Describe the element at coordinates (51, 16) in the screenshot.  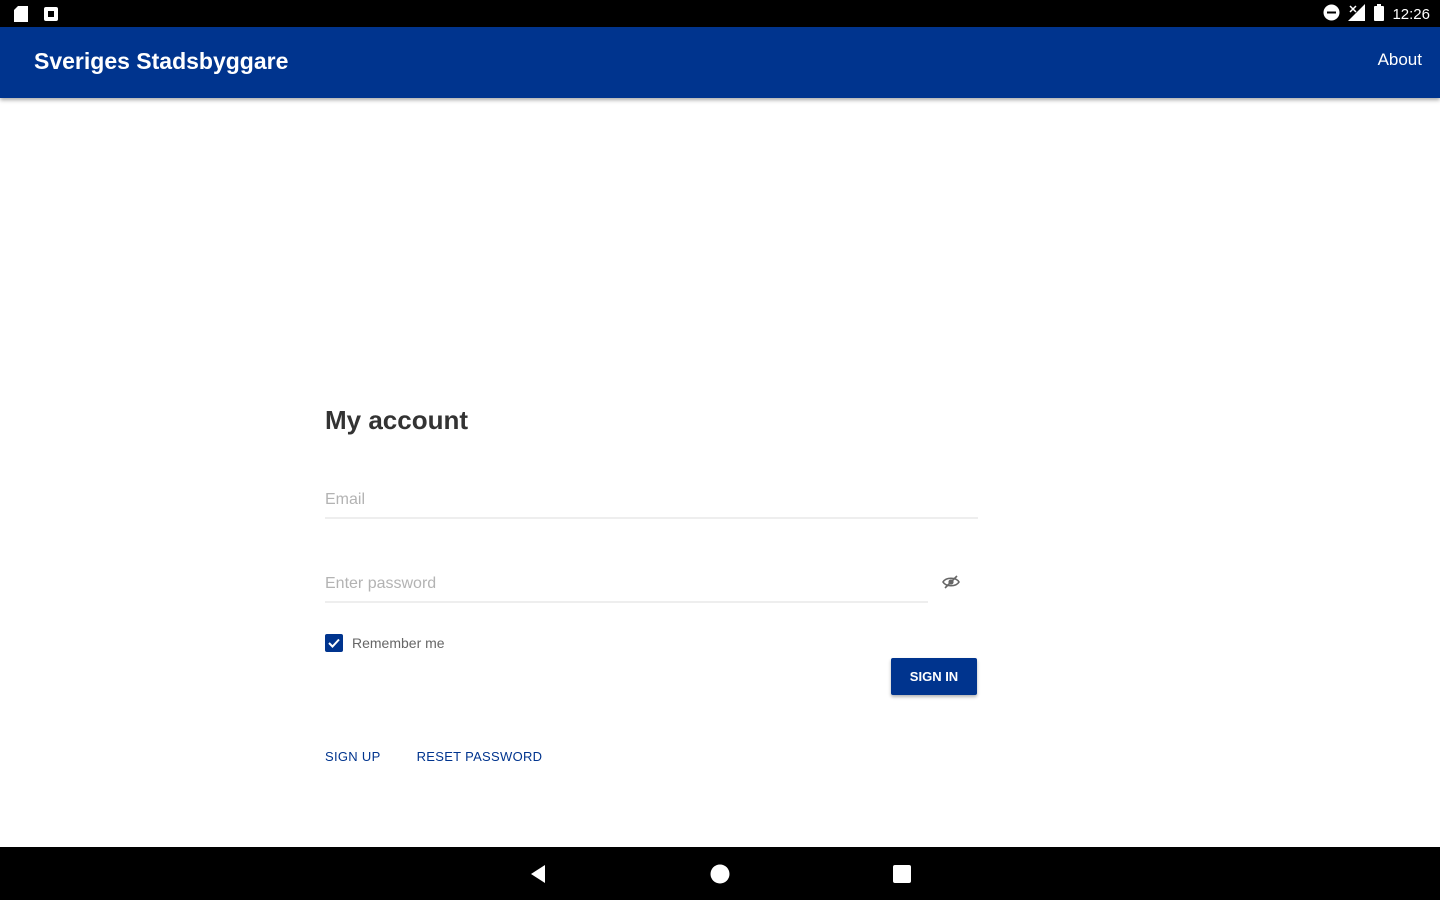
I see `notification-icon` at that location.